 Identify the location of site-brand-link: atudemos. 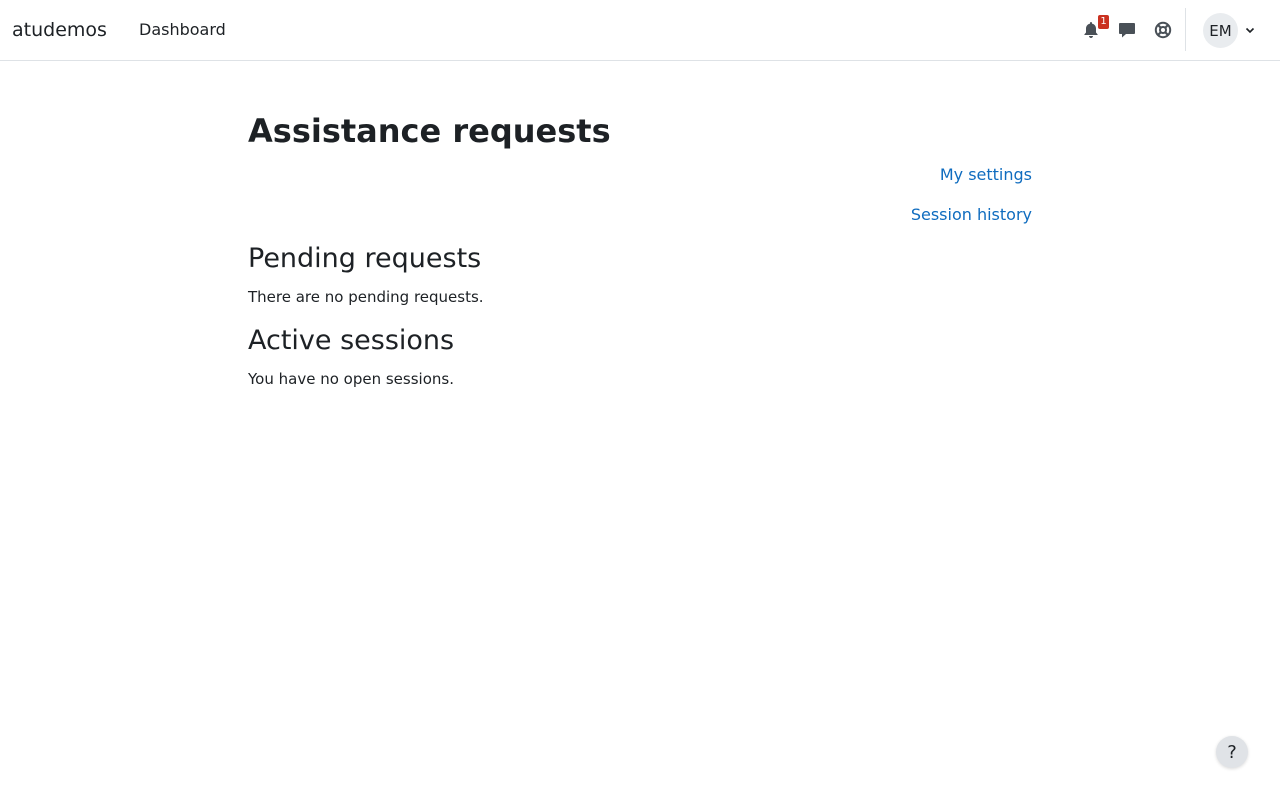
(59, 30).